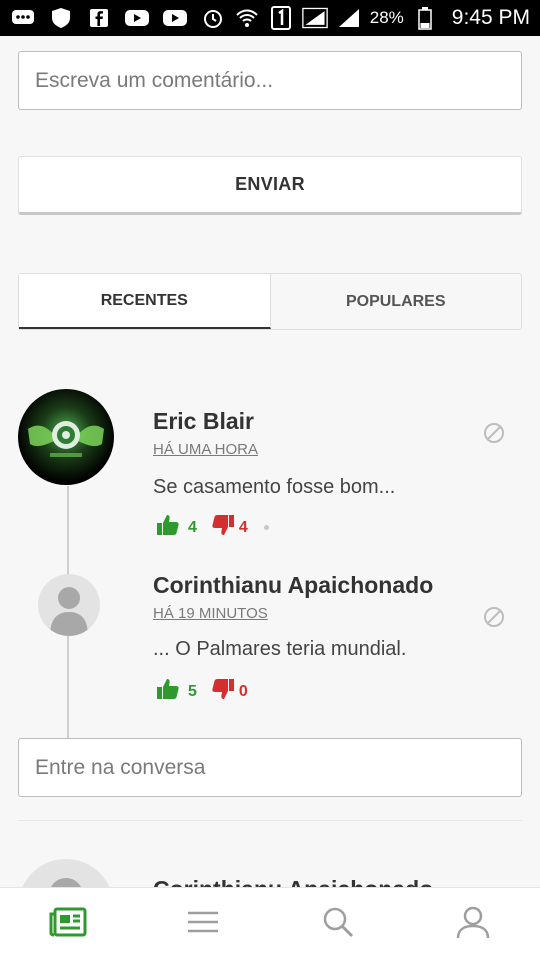 The height and width of the screenshot is (960, 540). I want to click on nav-profile, so click(473, 924).